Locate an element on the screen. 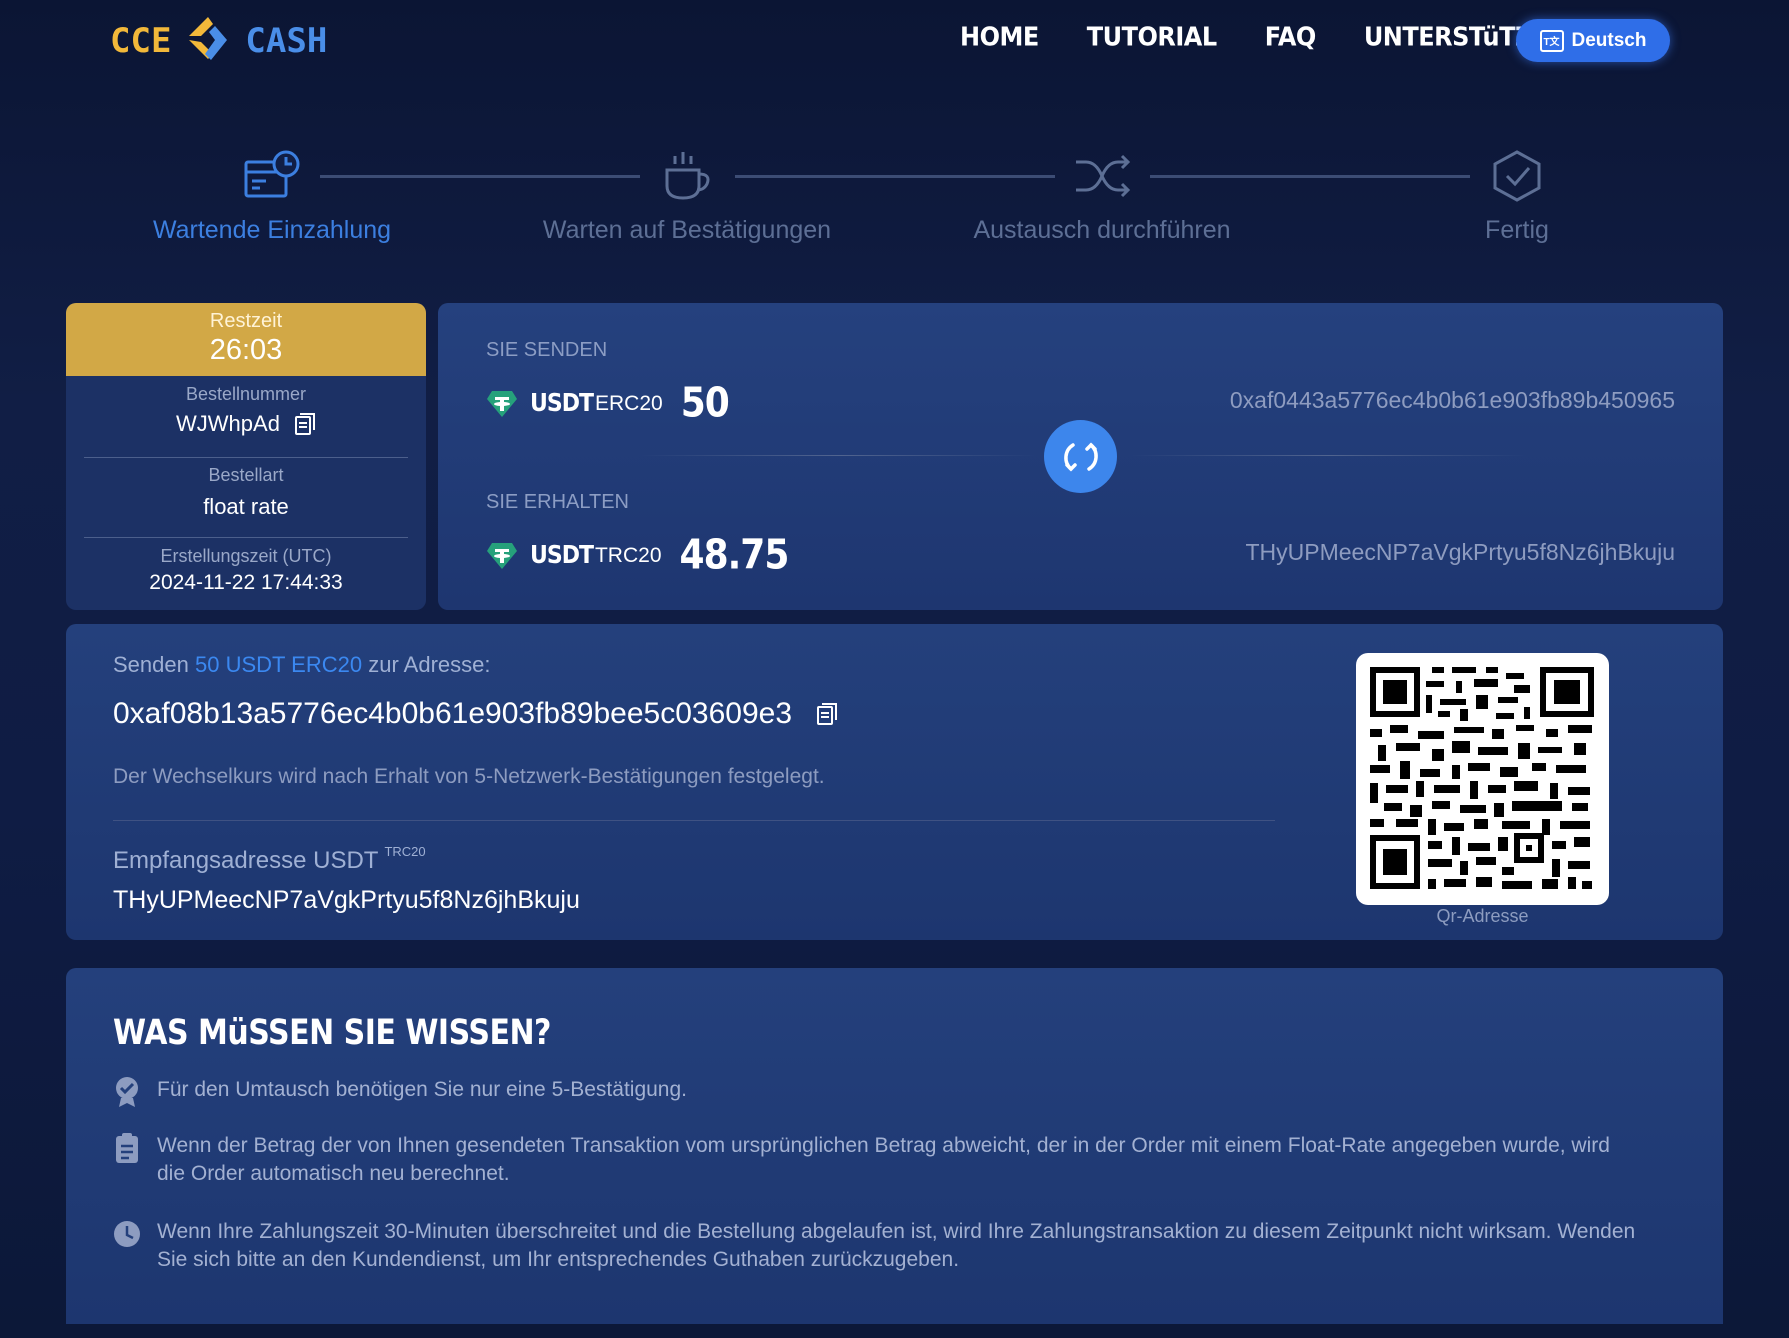 This screenshot has width=1789, height=1338. check-shield-icon is located at coordinates (1517, 176).